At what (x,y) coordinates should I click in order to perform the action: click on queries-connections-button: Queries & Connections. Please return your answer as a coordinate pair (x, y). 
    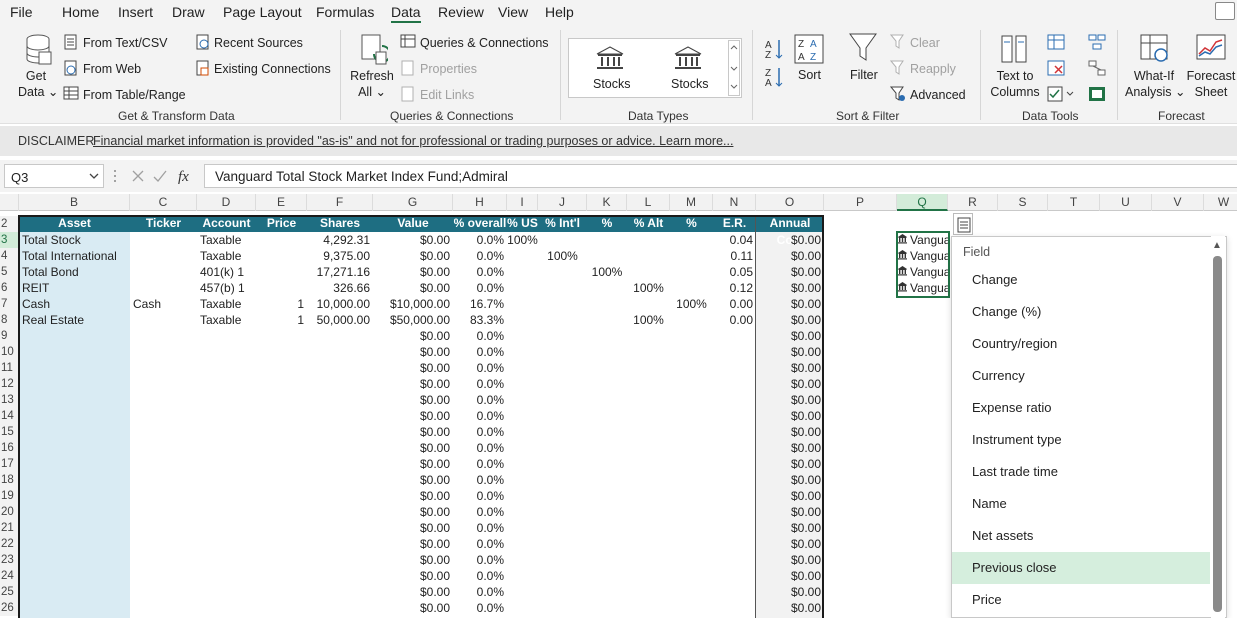
    Looking at the image, I should click on (484, 43).